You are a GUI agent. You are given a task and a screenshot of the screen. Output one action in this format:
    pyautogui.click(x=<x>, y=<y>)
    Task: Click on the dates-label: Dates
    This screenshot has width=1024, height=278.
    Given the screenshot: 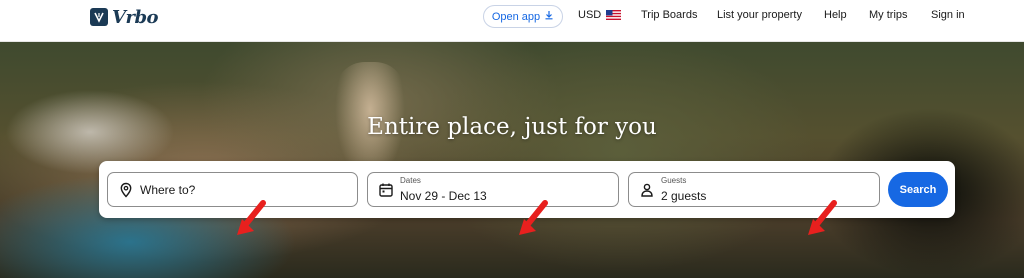 What is the action you would take?
    pyautogui.click(x=410, y=180)
    